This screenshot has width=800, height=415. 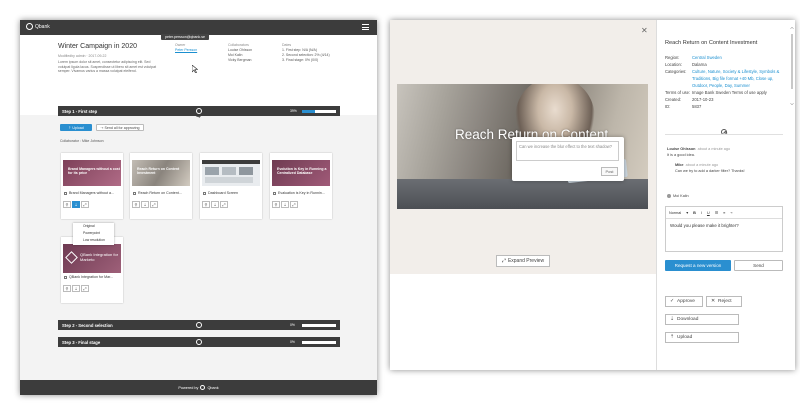 What do you see at coordinates (158, 171) in the screenshot?
I see `thumbnail-text: Reach Return on Content Investment` at bounding box center [158, 171].